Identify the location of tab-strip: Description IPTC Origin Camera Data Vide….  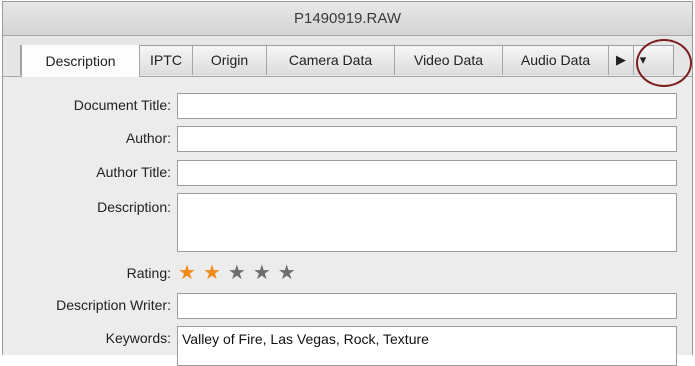
(347, 56).